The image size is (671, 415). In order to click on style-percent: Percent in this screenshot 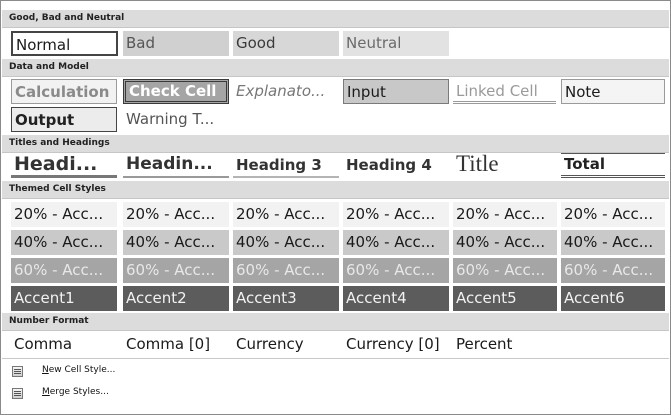, I will do `click(505, 344)`.